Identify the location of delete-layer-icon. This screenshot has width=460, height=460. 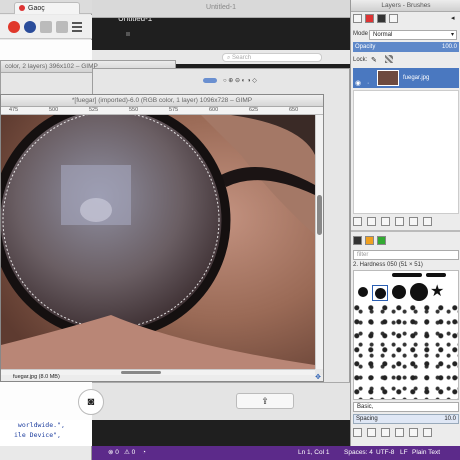
(427, 221).